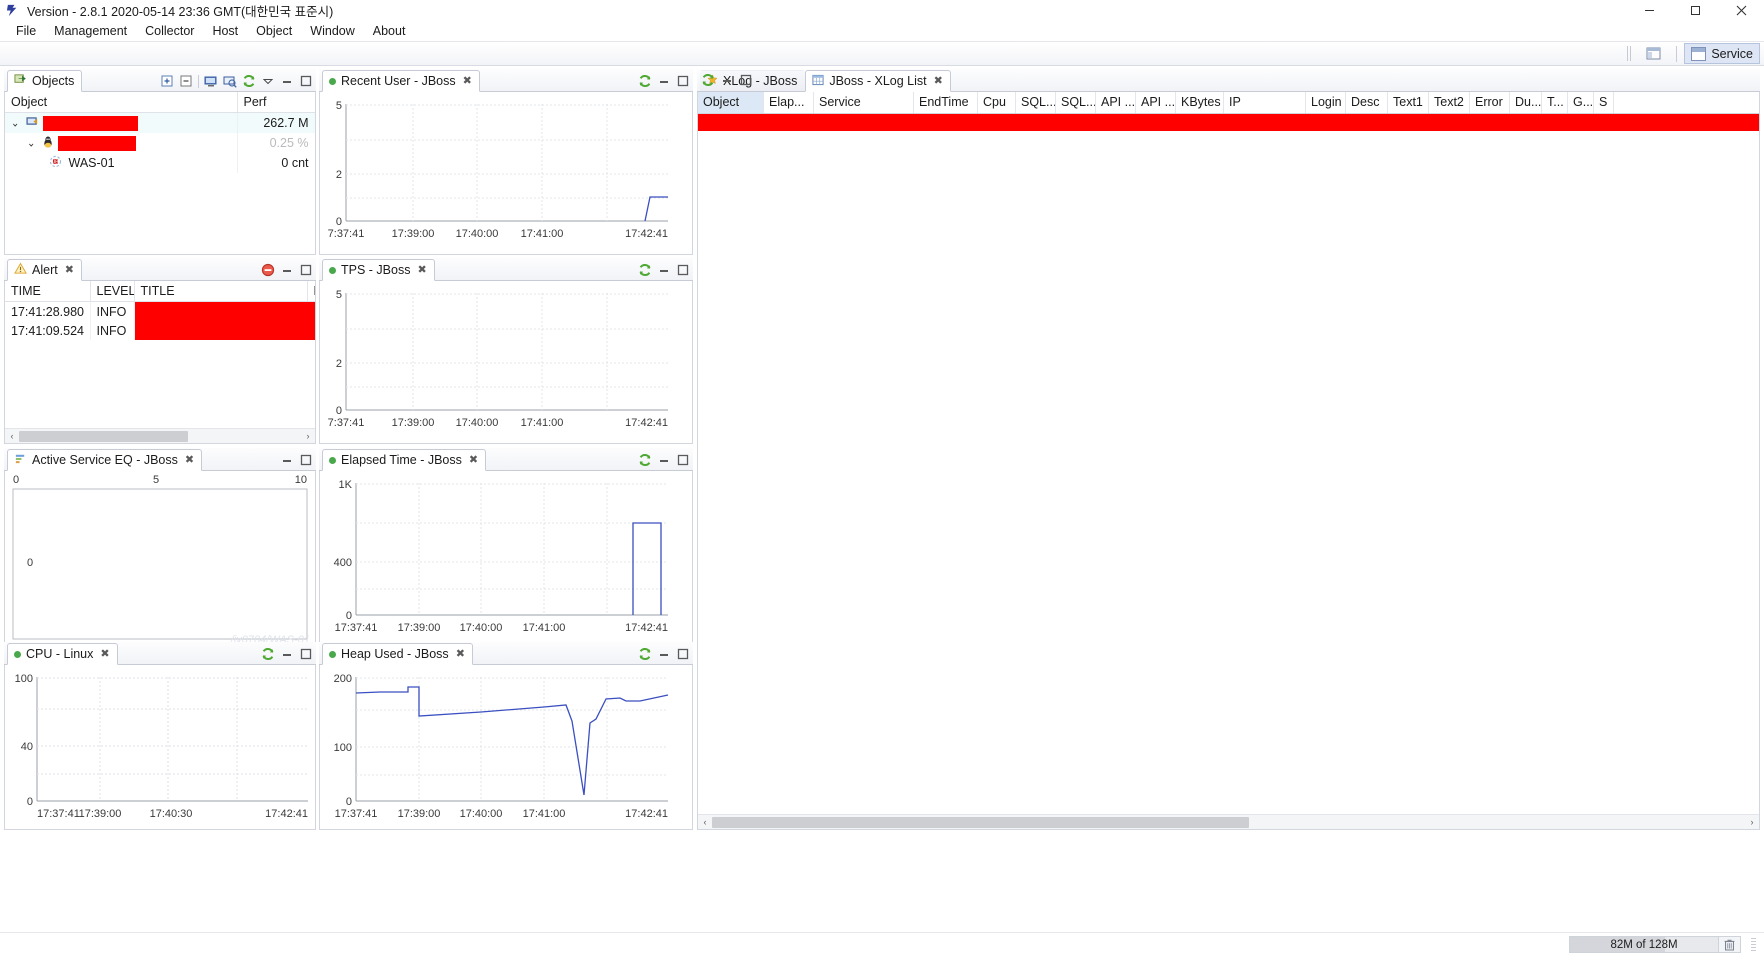 This screenshot has height=956, width=1764. Describe the element at coordinates (1649, 10) in the screenshot. I see `minimize-window-button` at that location.